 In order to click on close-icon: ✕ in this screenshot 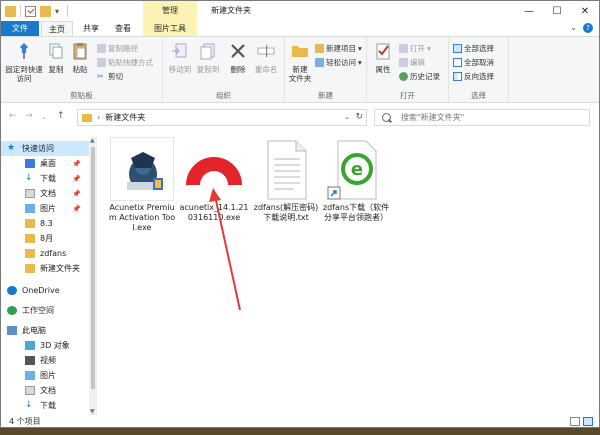, I will do `click(585, 11)`.